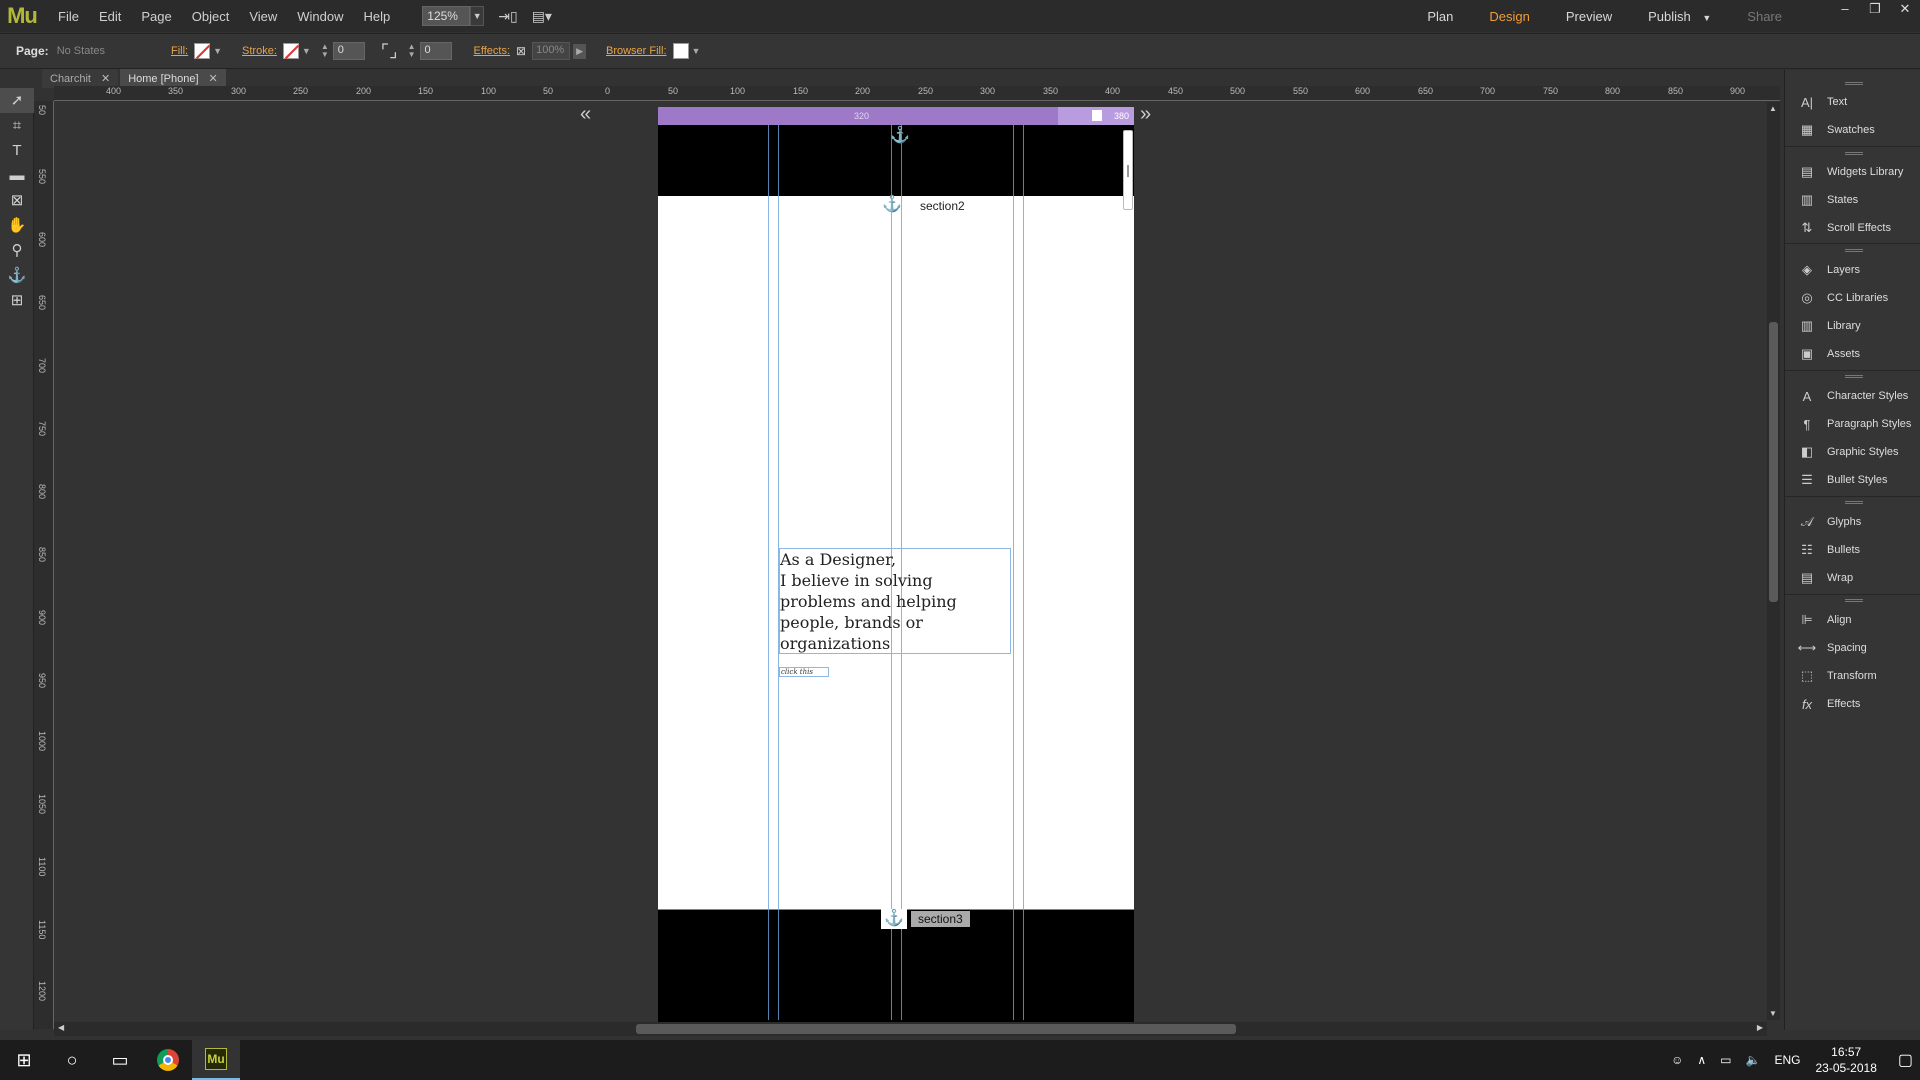 The image size is (1920, 1080). I want to click on click-this-button: click this, so click(804, 672).